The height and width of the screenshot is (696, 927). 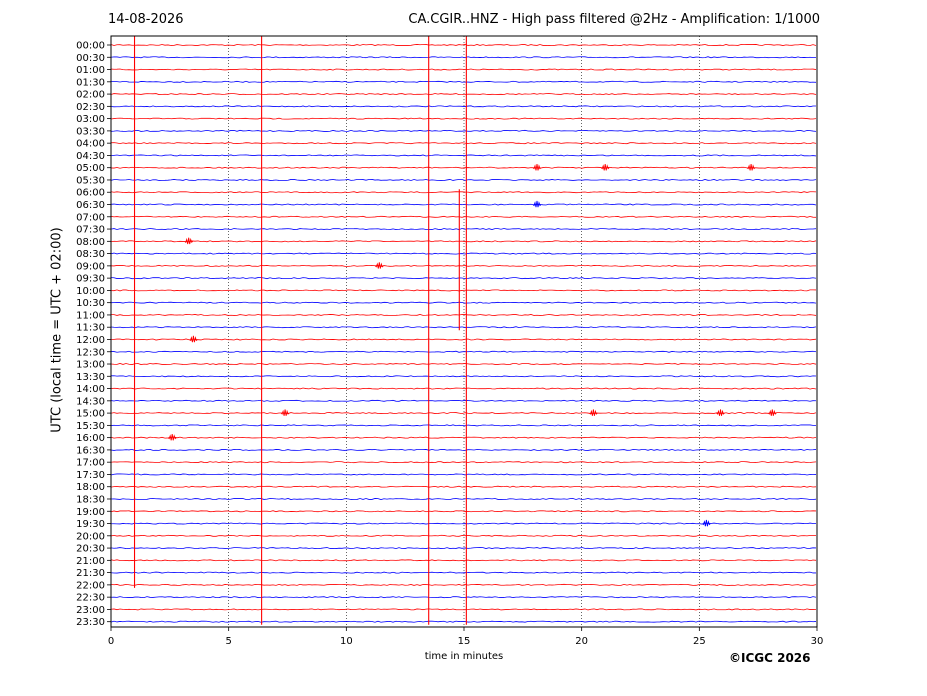 What do you see at coordinates (90, 82) in the screenshot?
I see `y-tick-label: 01:30` at bounding box center [90, 82].